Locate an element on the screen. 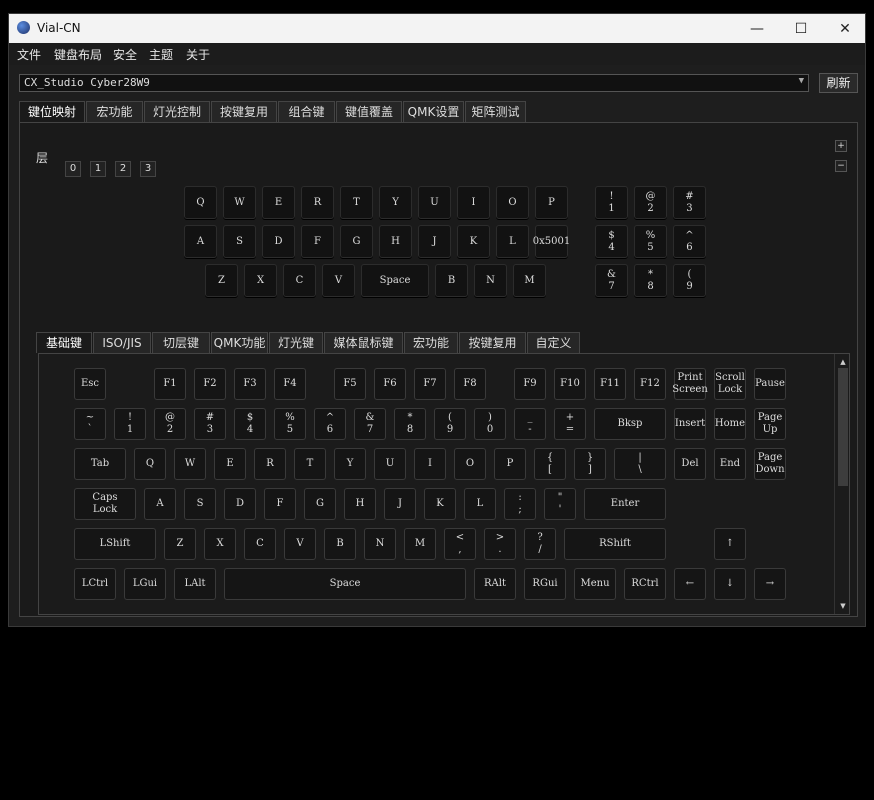 This screenshot has height=800, width=874. palette-key-n: N is located at coordinates (380, 544).